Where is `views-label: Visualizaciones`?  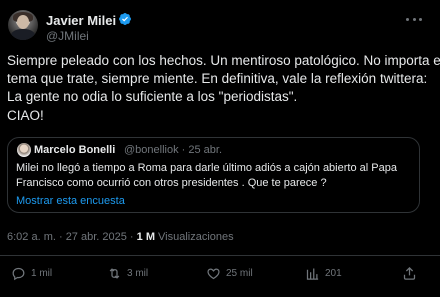
views-label: Visualizaciones is located at coordinates (194, 237).